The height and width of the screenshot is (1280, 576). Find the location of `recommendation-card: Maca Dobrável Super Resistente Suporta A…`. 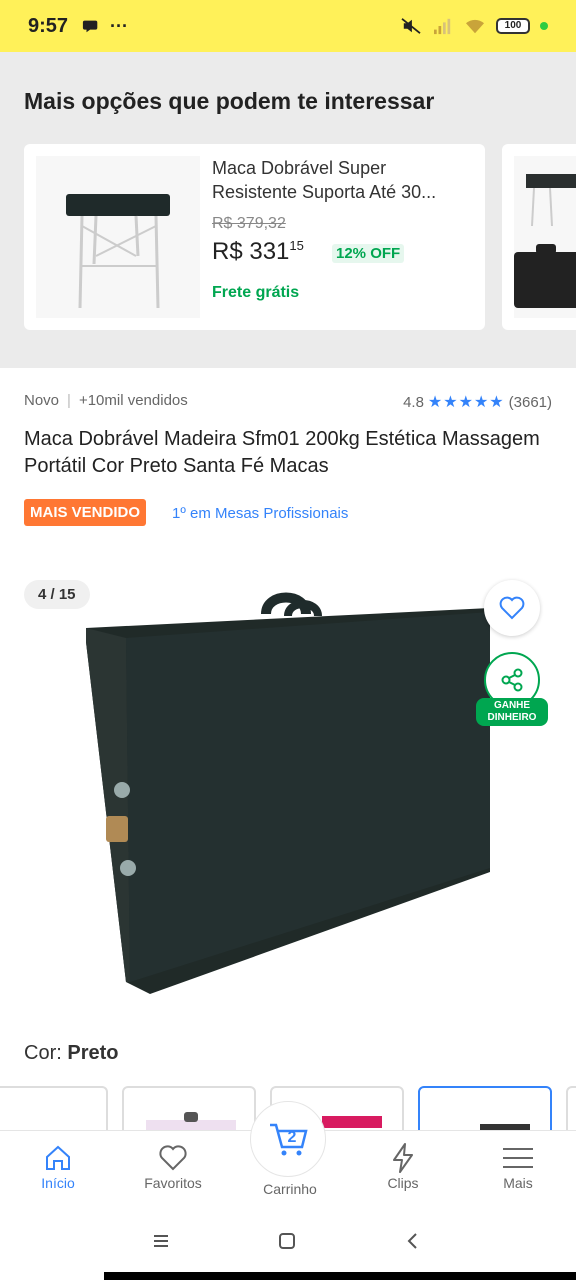

recommendation-card: Maca Dobrável Super Resistente Suporta A… is located at coordinates (254, 237).